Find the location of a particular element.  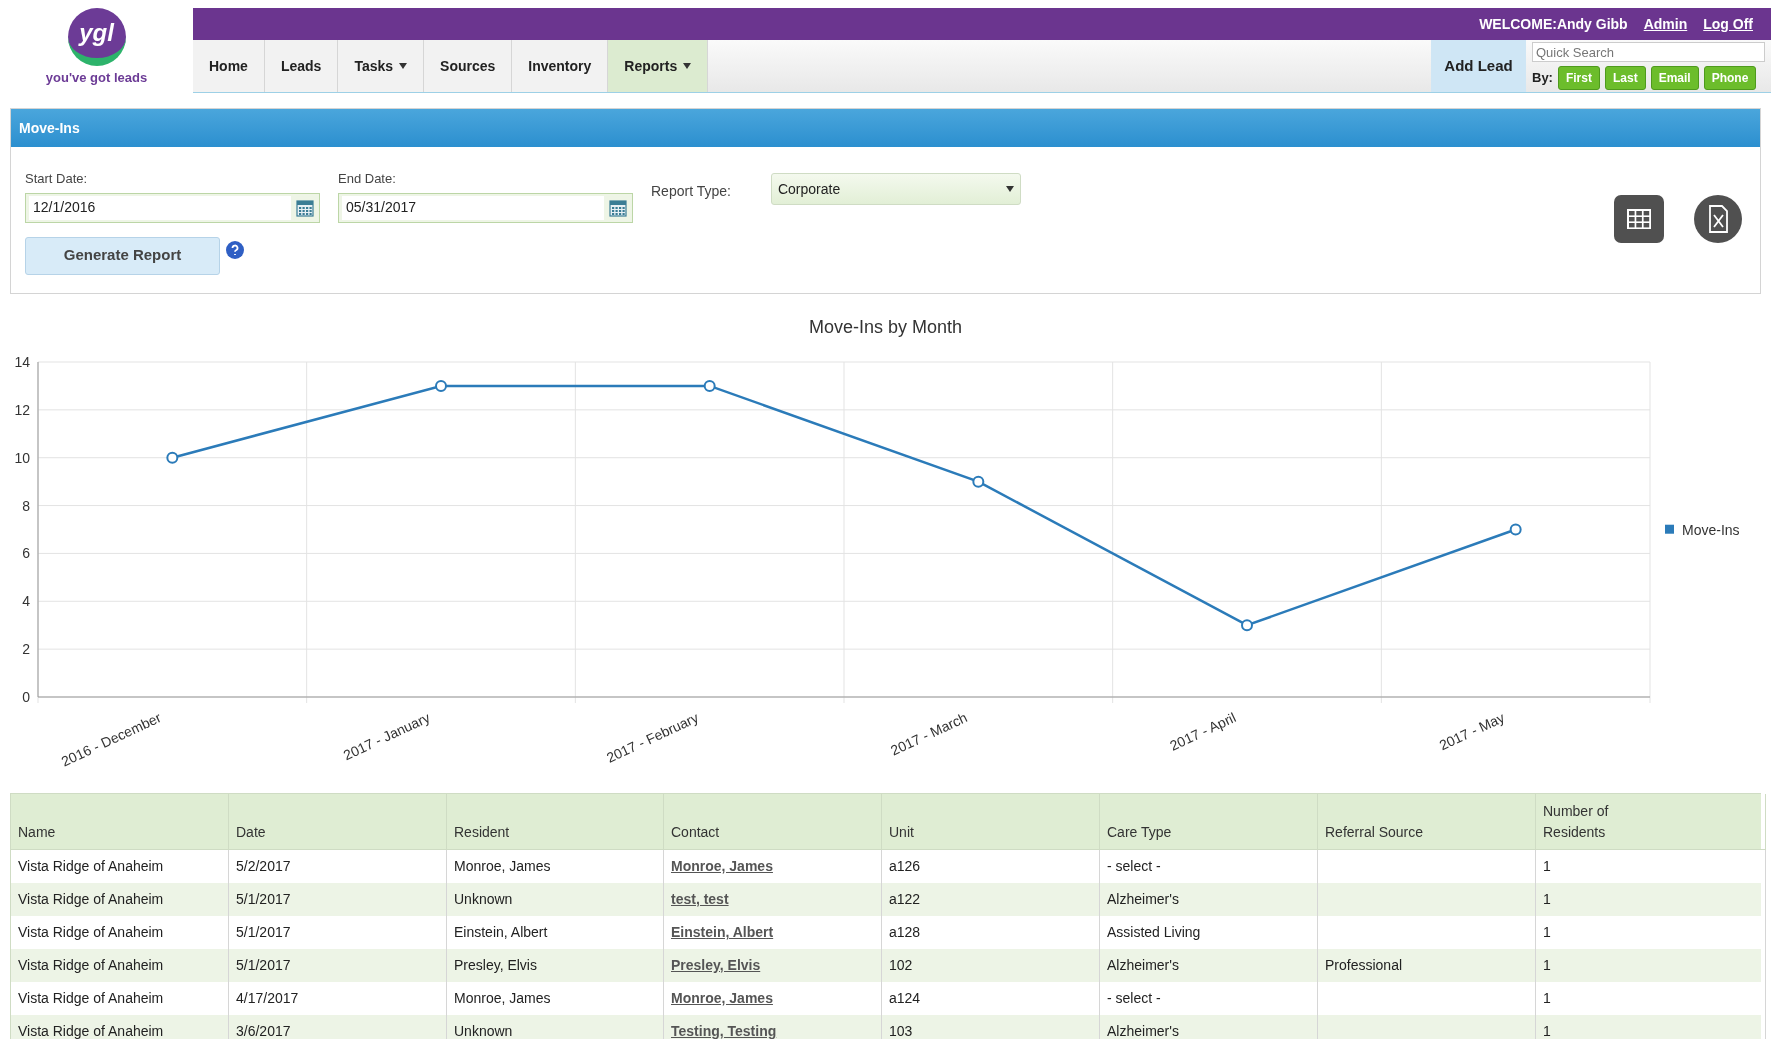

field-label: Start Date: is located at coordinates (57, 179).